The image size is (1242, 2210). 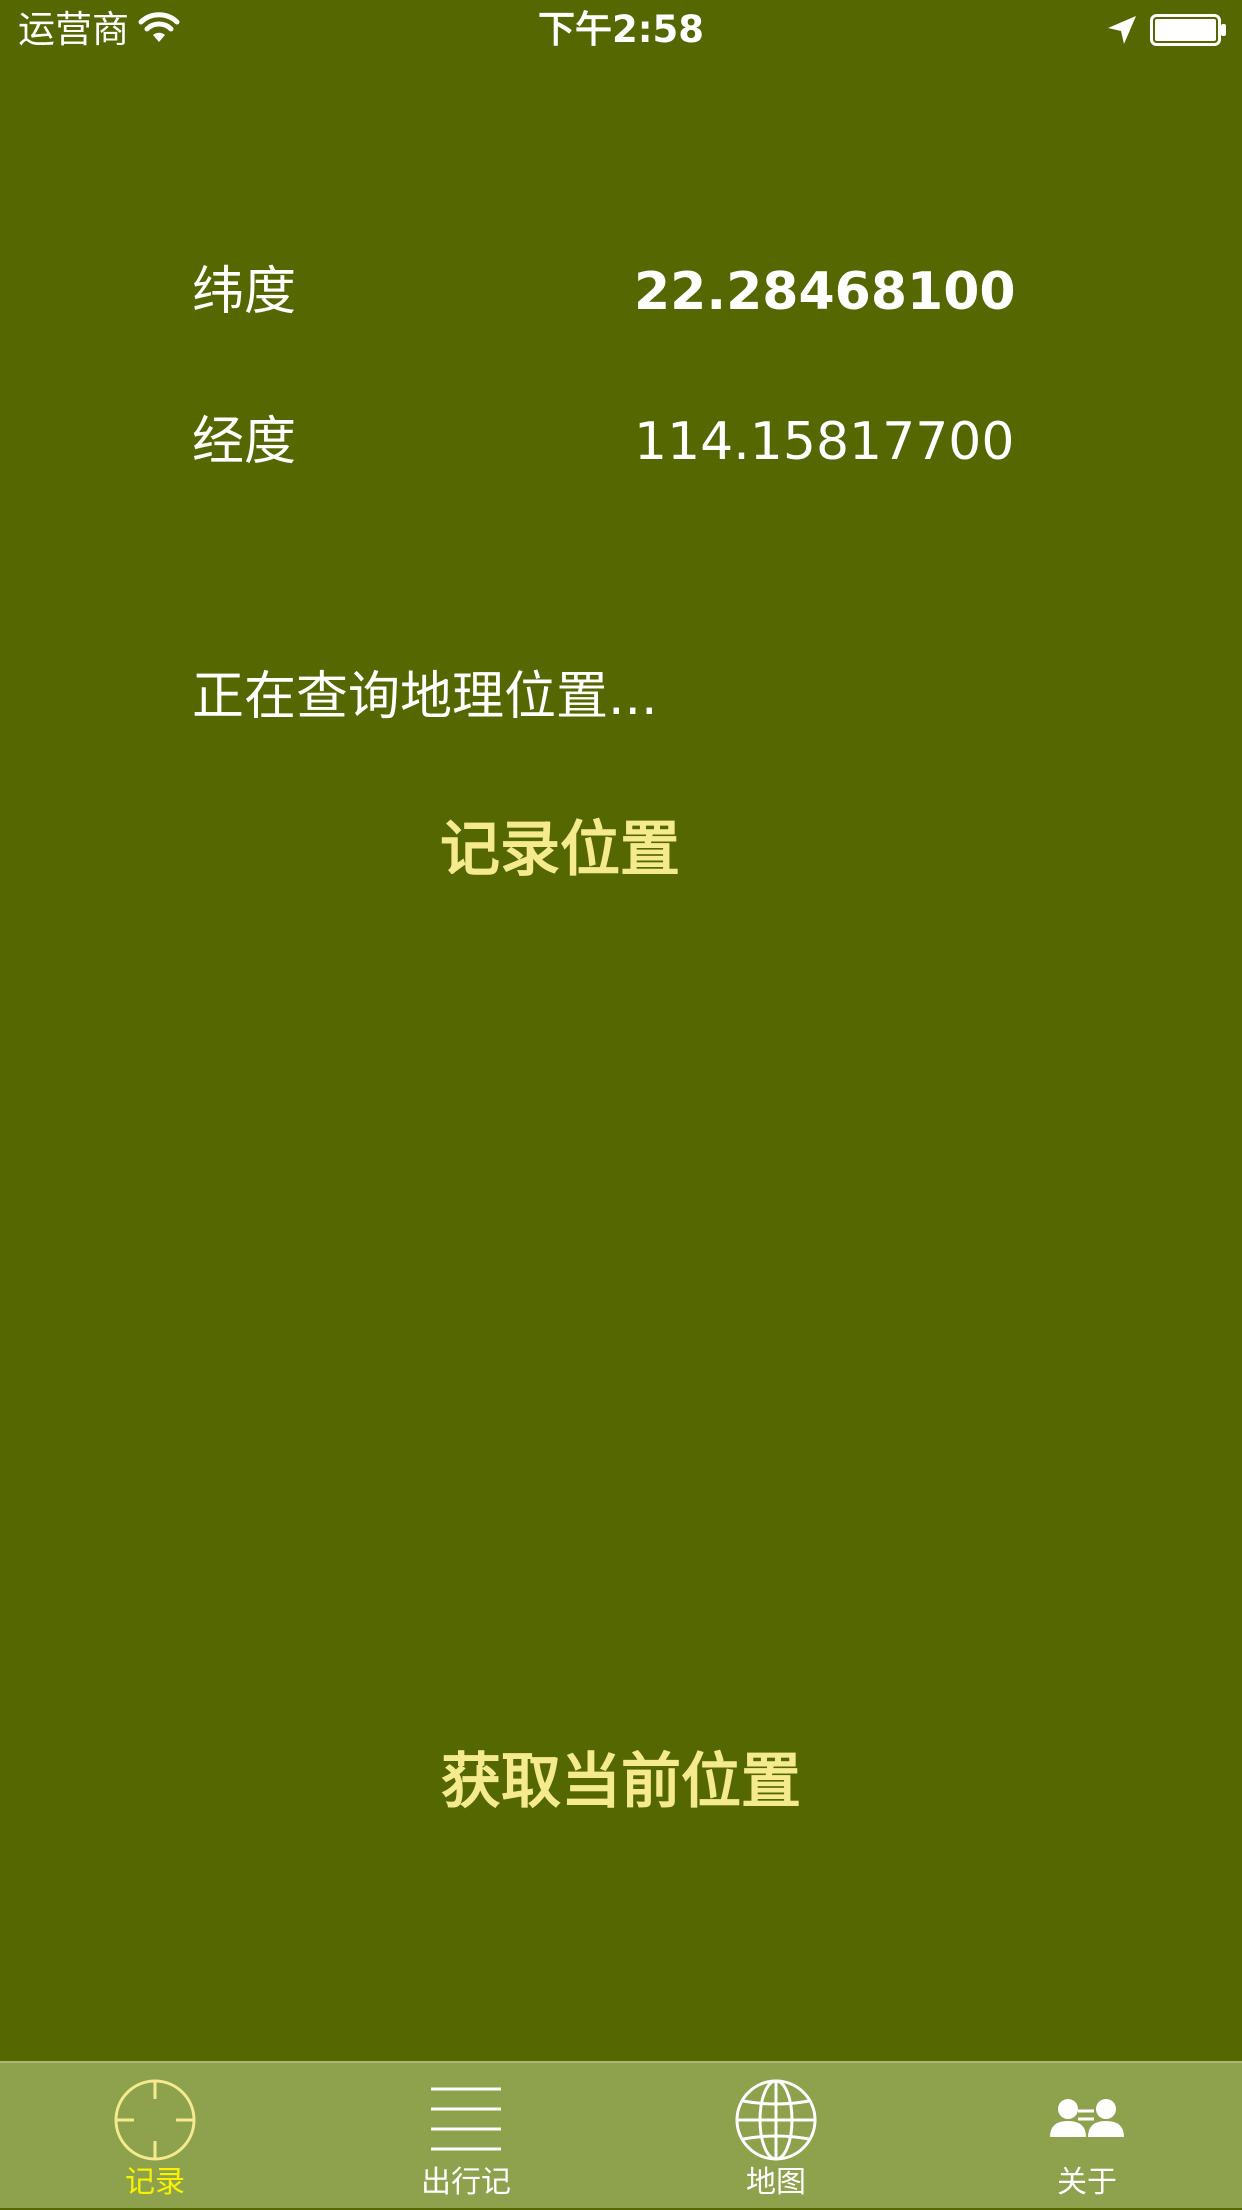 I want to click on tab-map: 地图, so click(x=776, y=2136).